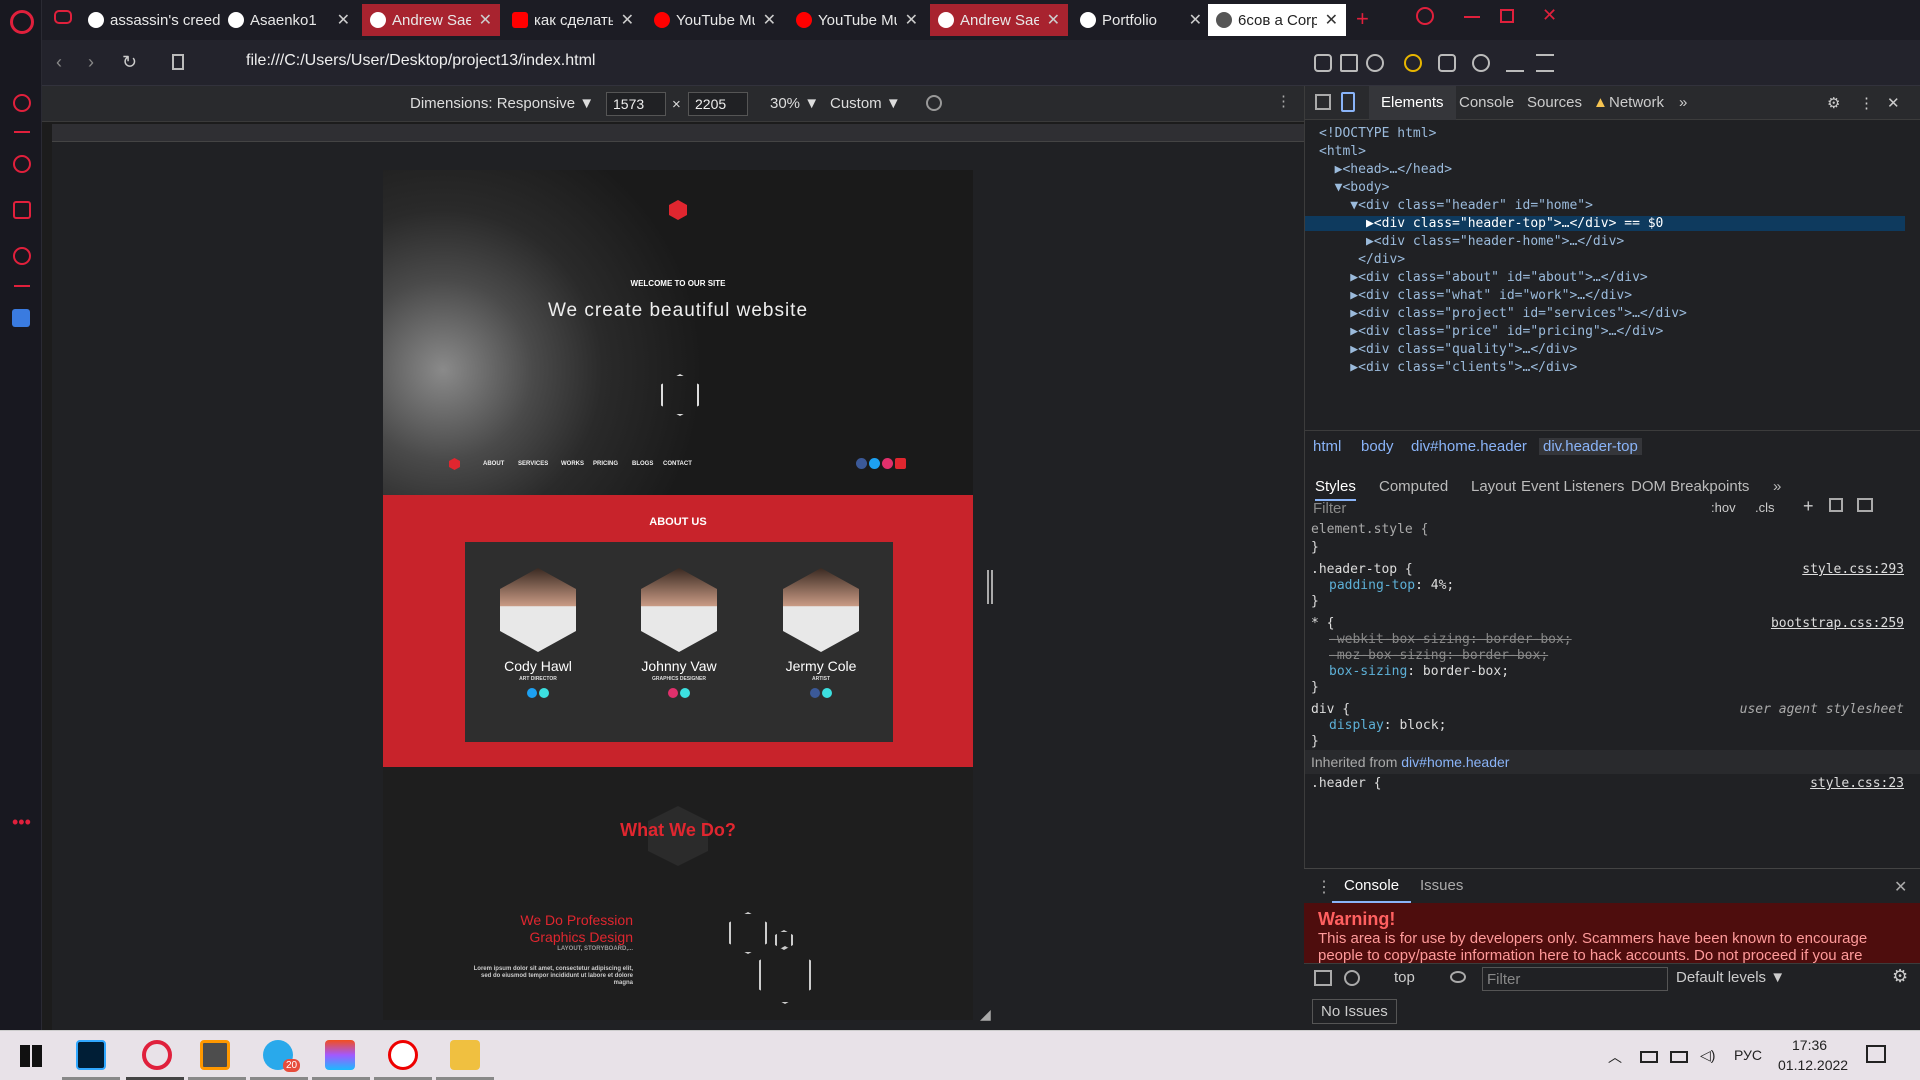 The width and height of the screenshot is (1920, 1080). Describe the element at coordinates (1615, 1057) in the screenshot. I see `tray-chevron-icon: ︿` at that location.